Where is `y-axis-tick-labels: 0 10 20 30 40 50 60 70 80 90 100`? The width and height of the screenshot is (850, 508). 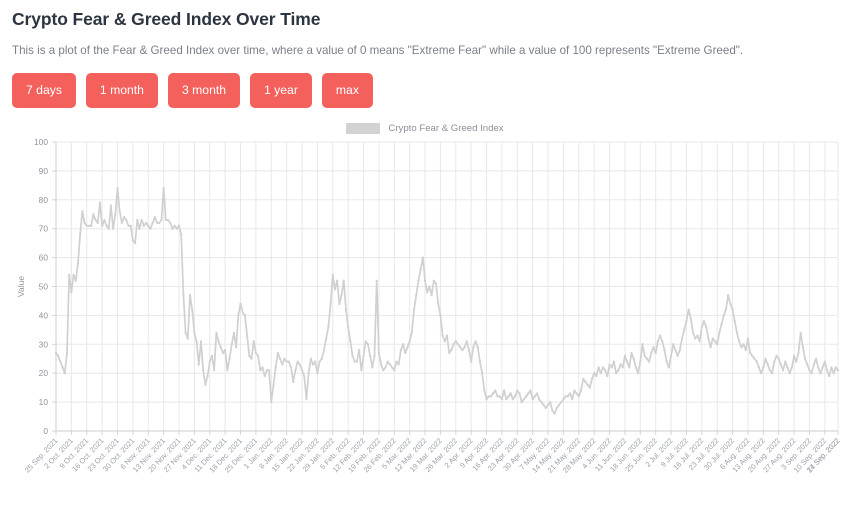
y-axis-tick-labels: 0 10 20 30 40 50 60 70 80 90 100 is located at coordinates (41, 286).